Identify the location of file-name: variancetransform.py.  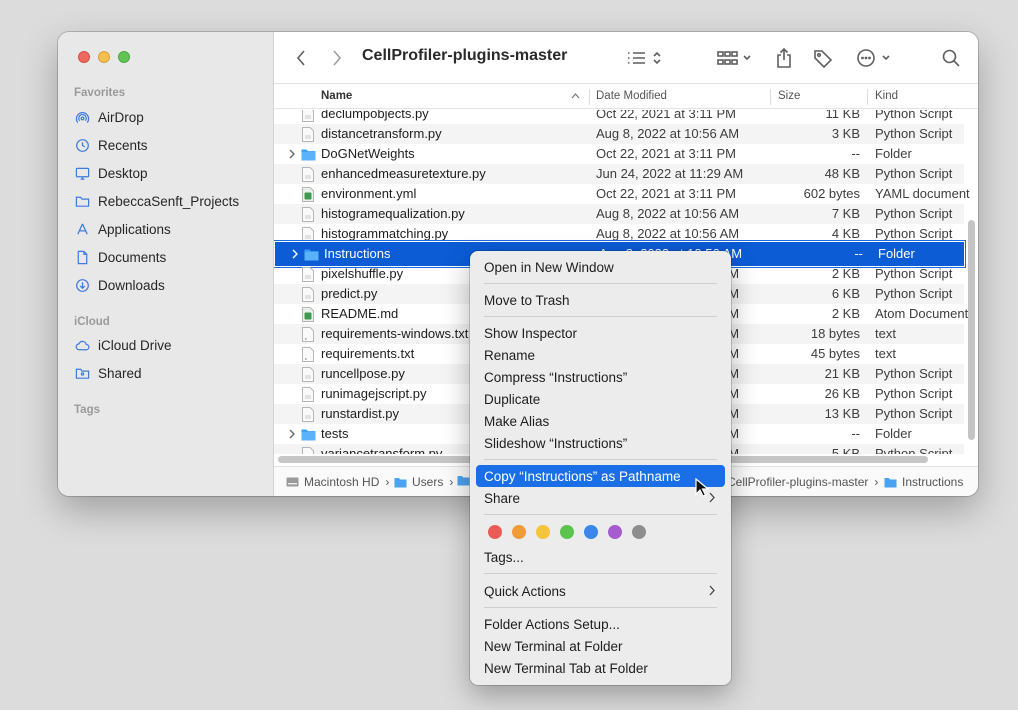
(382, 450).